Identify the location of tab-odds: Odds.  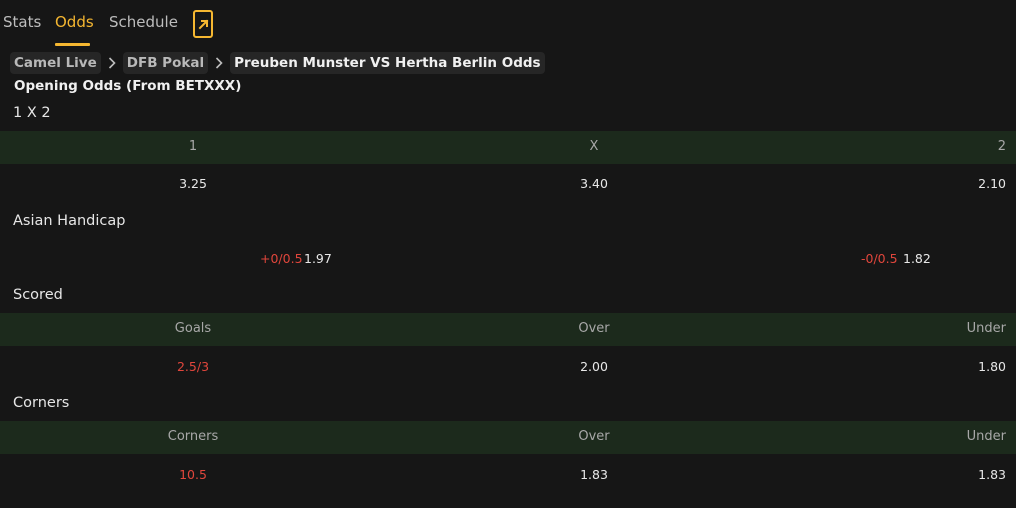
(74, 22).